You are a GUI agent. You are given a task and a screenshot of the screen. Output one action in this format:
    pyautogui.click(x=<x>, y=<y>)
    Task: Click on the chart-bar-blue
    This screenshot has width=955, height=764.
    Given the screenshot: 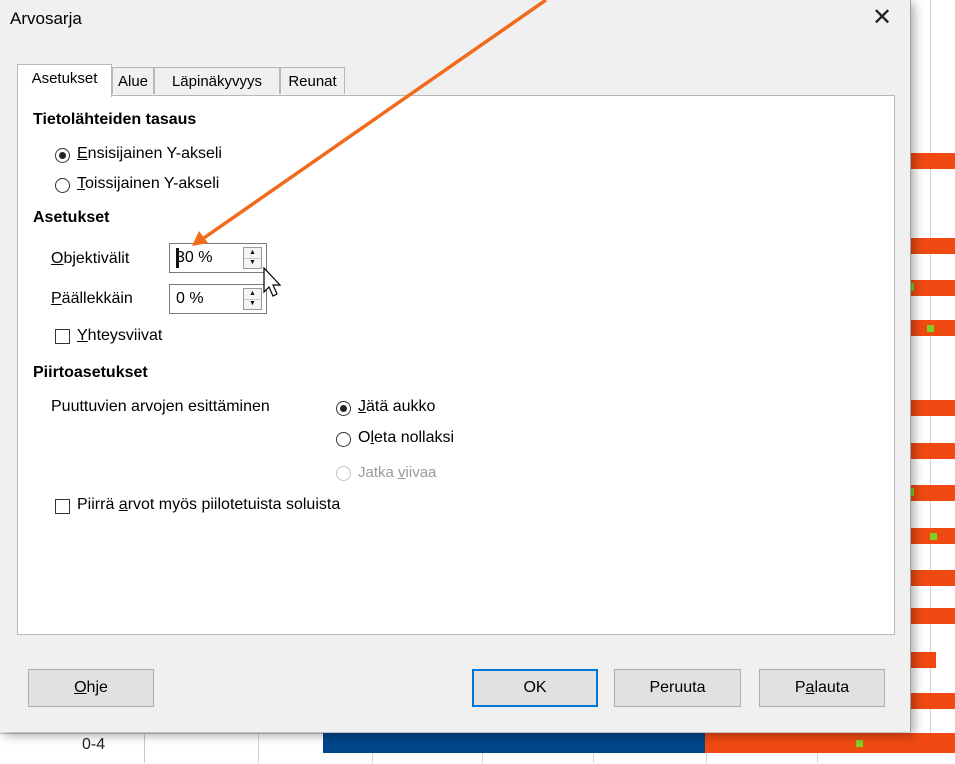 What is the action you would take?
    pyautogui.click(x=514, y=743)
    